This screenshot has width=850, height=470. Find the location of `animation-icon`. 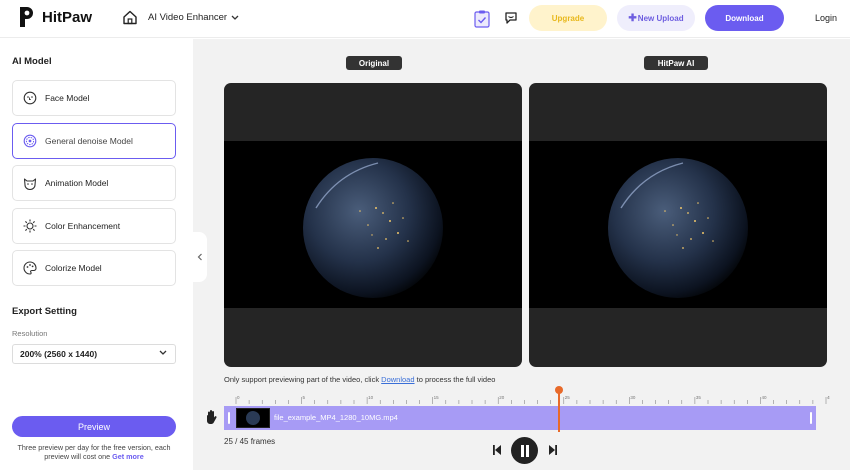

animation-icon is located at coordinates (30, 184).